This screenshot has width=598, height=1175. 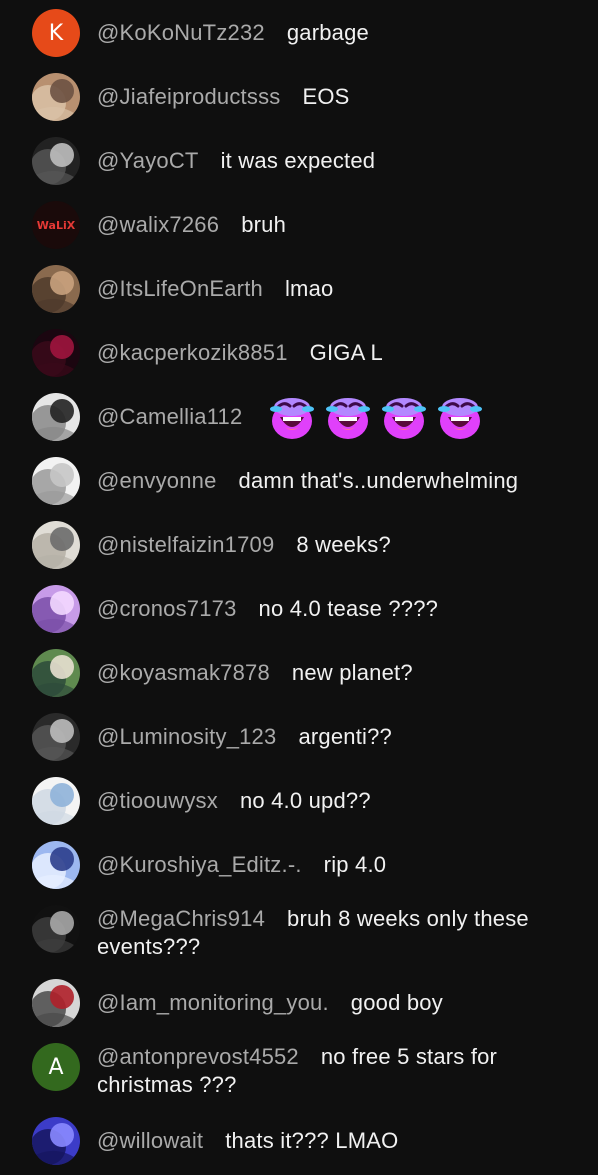 What do you see at coordinates (158, 224) in the screenshot?
I see `author-name: @walix7266` at bounding box center [158, 224].